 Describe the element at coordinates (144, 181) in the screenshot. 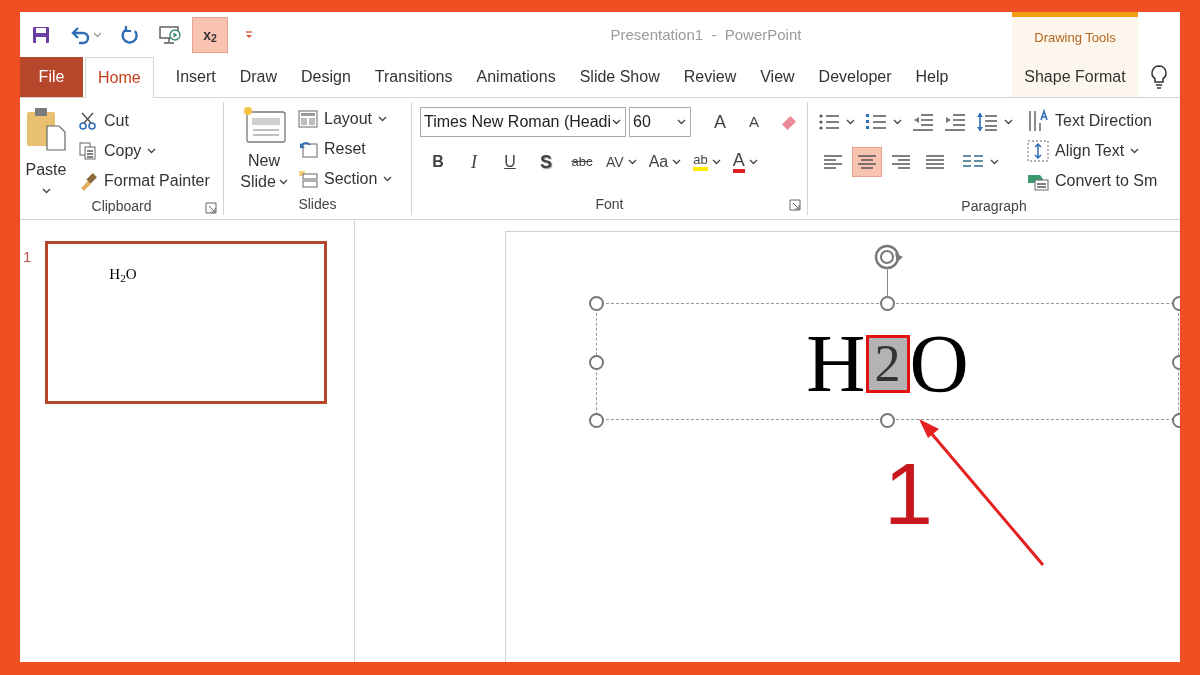

I see `format-painter-button: Format Painter` at that location.